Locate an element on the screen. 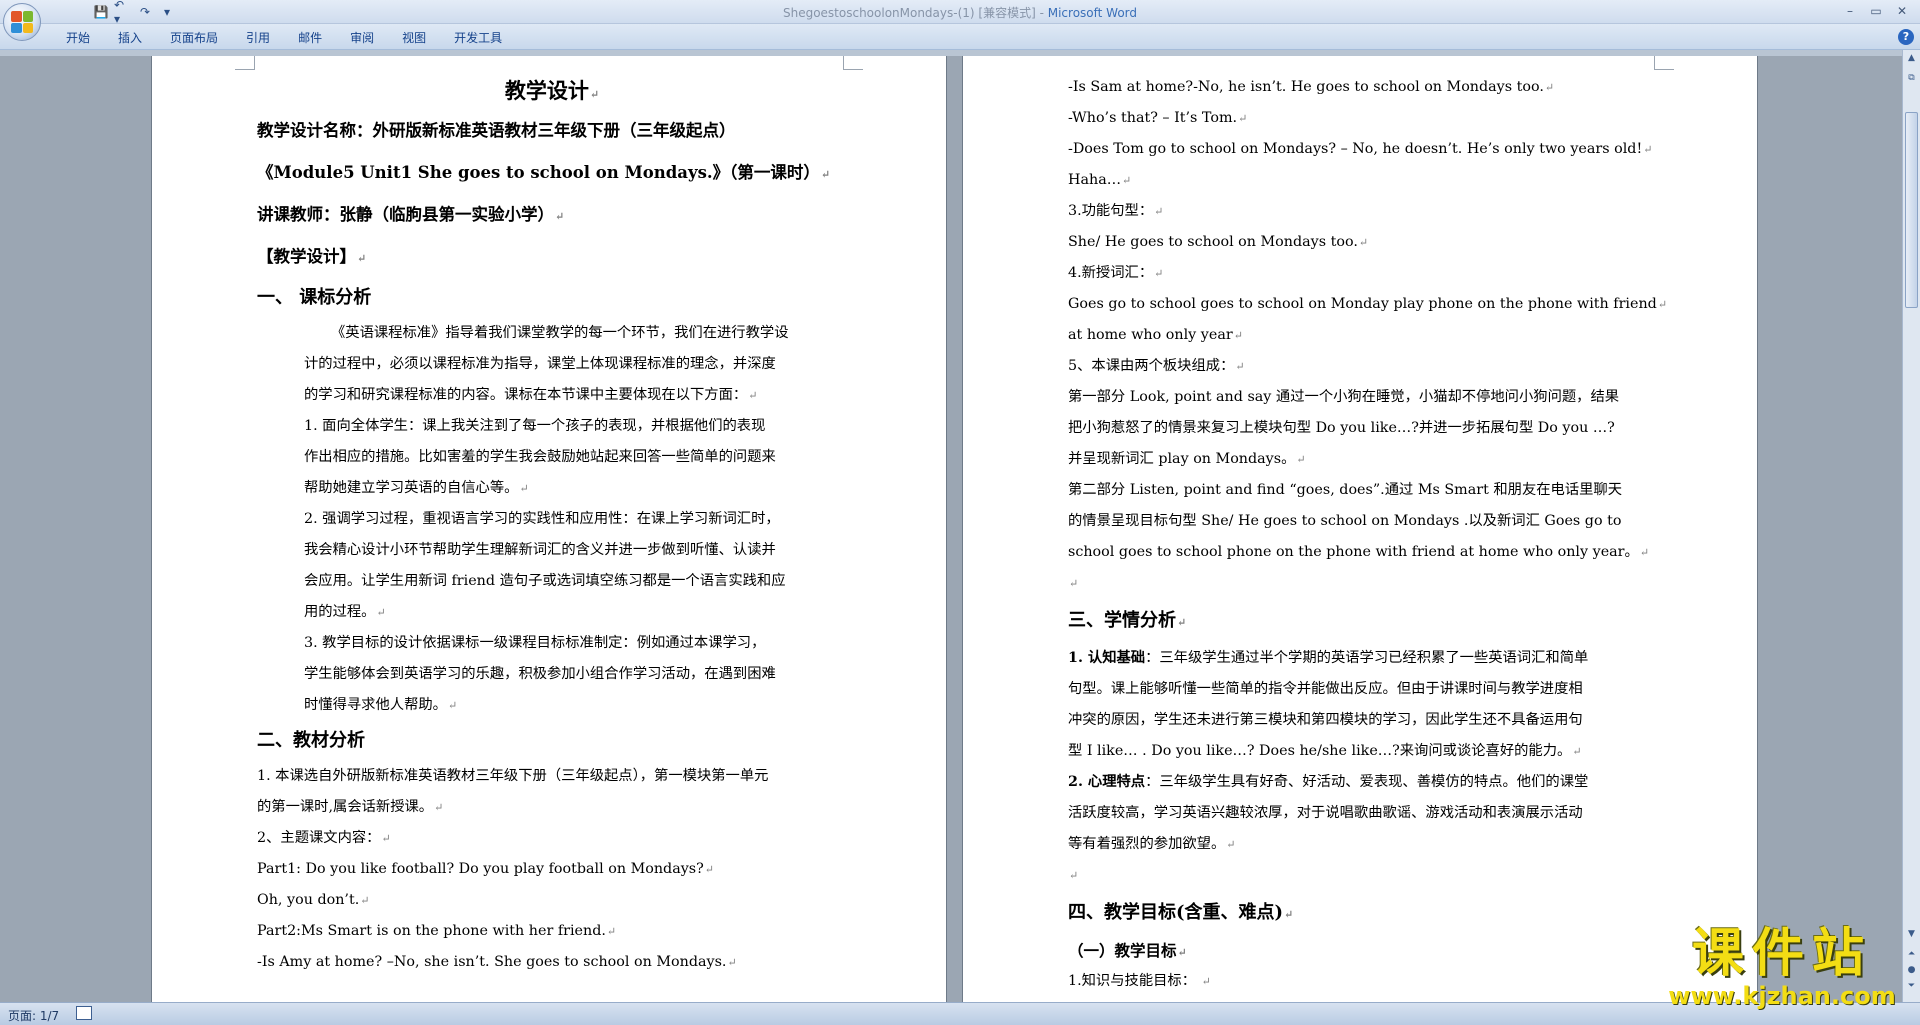 The height and width of the screenshot is (1025, 1920). paragraph-line: 2. 强调学习过程，重视语言学习的实践性和应用性：在课上学习新词汇时， is located at coordinates (542, 519).